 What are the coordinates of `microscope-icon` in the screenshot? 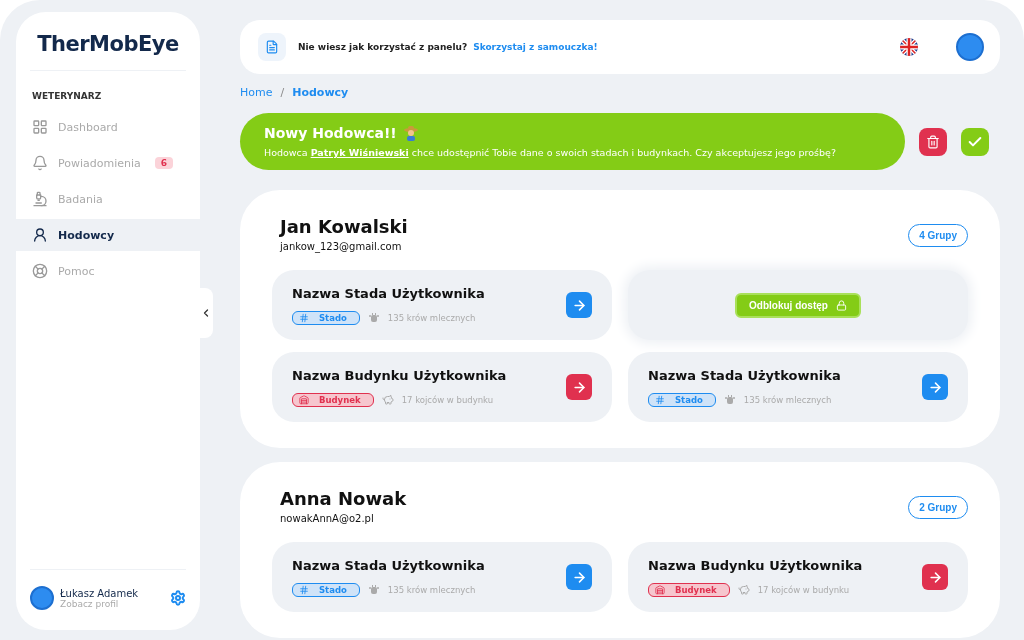 It's located at (40, 199).